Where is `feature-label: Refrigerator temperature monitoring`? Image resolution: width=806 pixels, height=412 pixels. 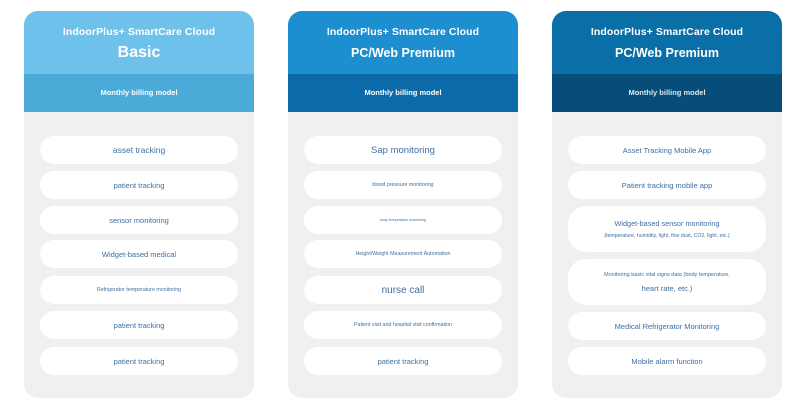
feature-label: Refrigerator temperature monitoring is located at coordinates (139, 290).